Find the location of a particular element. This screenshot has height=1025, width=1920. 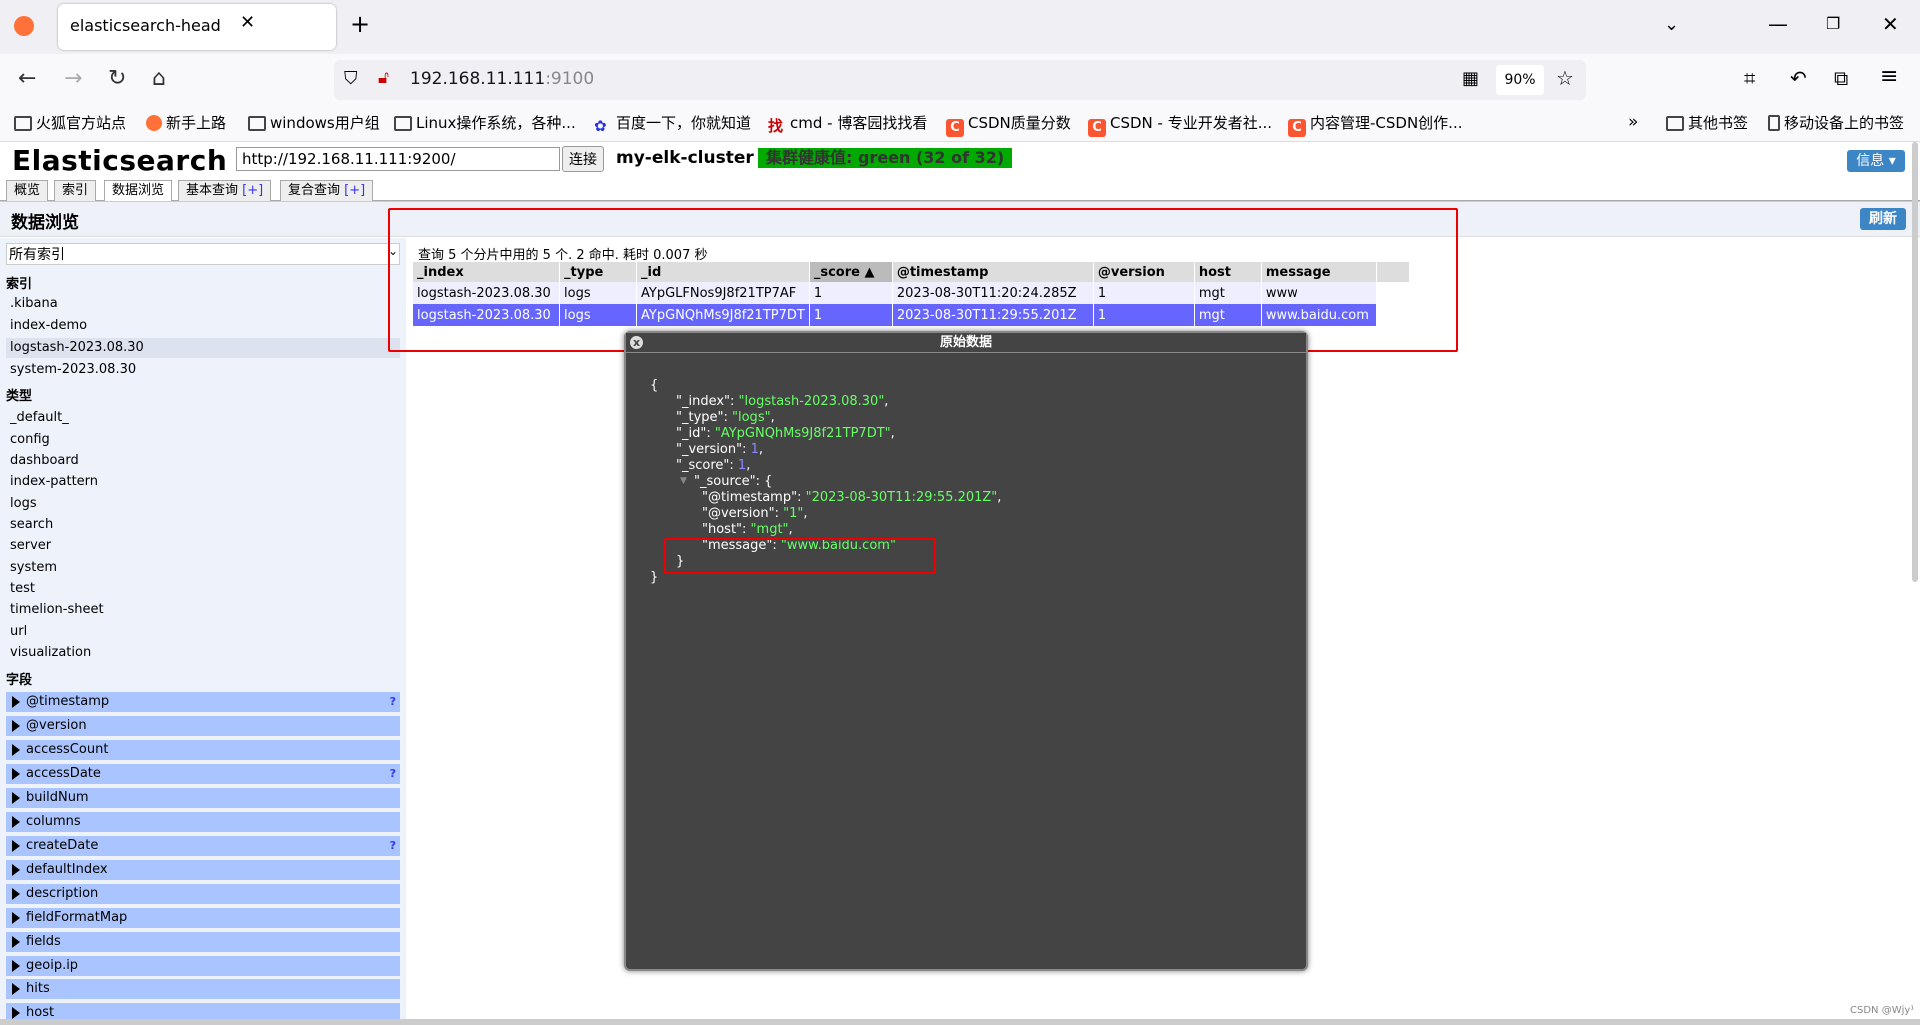

tab-list-chevron-icon: ⌄ is located at coordinates (1671, 24).